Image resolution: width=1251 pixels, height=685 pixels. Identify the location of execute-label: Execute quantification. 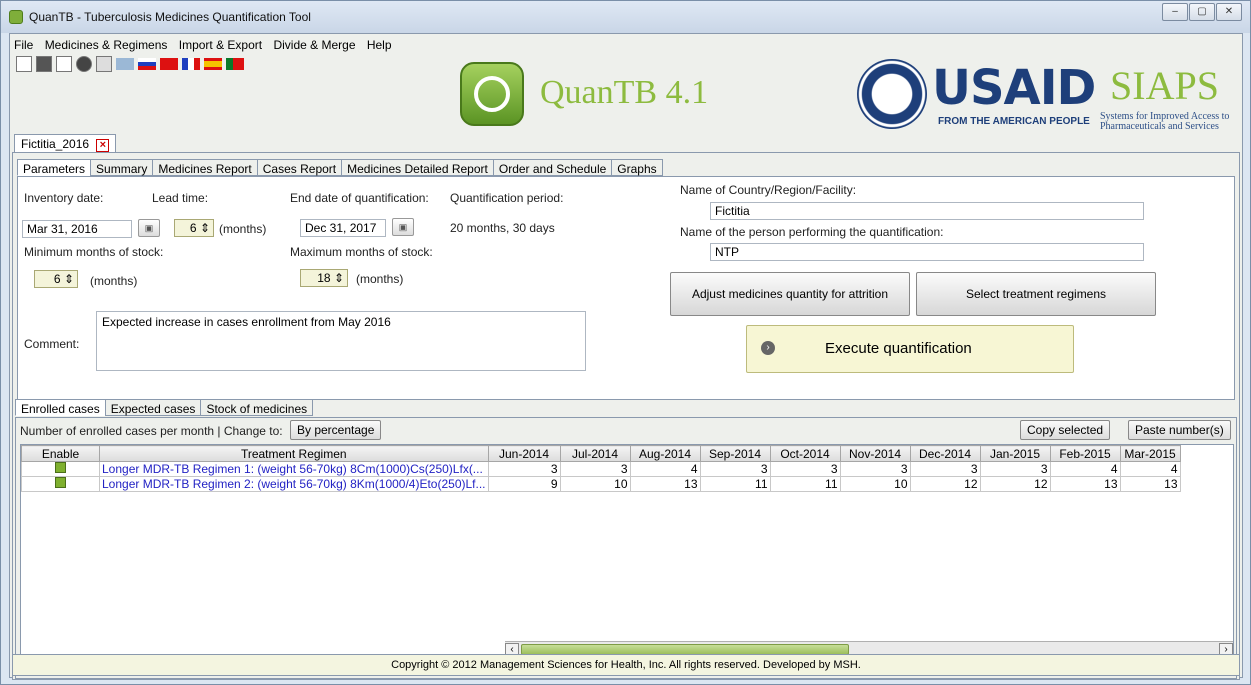
(898, 348).